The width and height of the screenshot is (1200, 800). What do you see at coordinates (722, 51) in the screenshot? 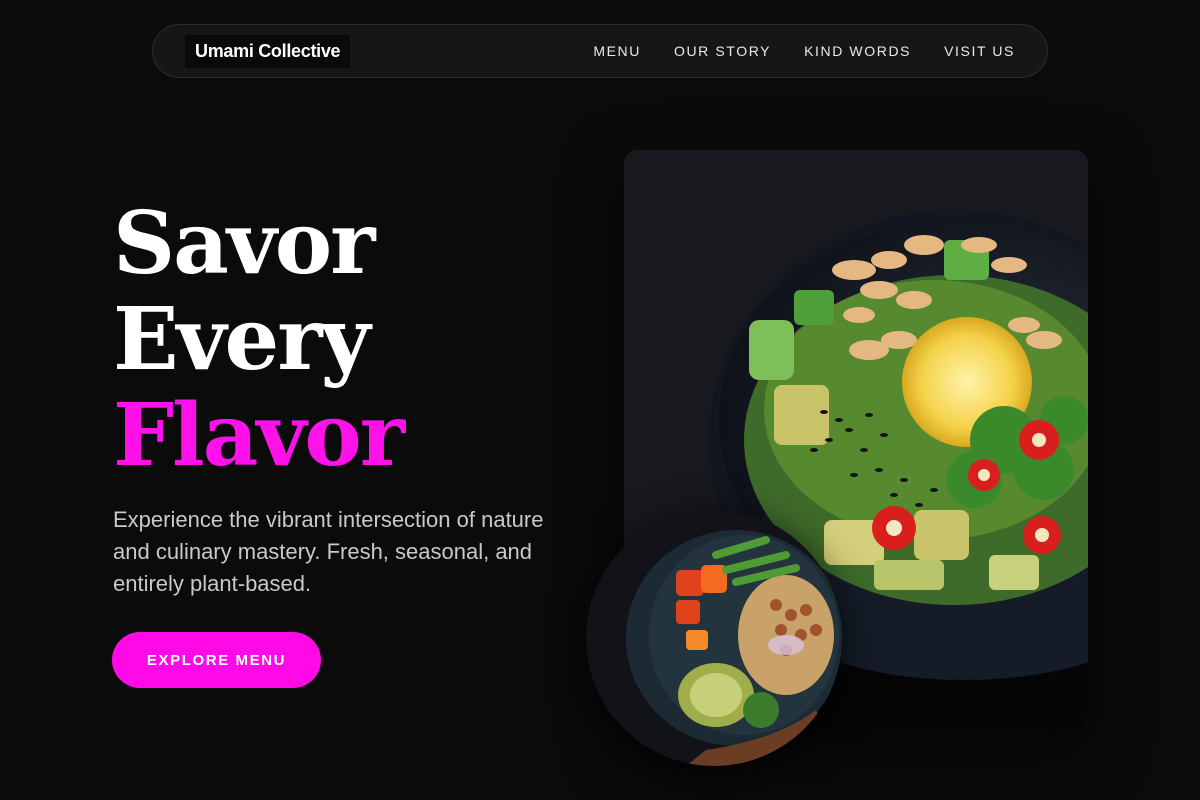
I see `nav-link-our-story: OUR STORY` at bounding box center [722, 51].